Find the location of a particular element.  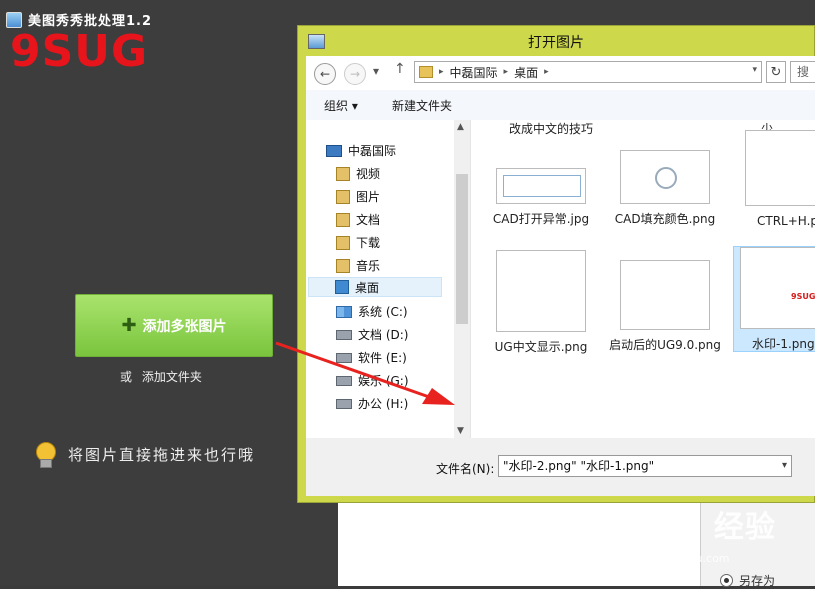

recent-dropdown-icon: ▾ is located at coordinates (376, 71).